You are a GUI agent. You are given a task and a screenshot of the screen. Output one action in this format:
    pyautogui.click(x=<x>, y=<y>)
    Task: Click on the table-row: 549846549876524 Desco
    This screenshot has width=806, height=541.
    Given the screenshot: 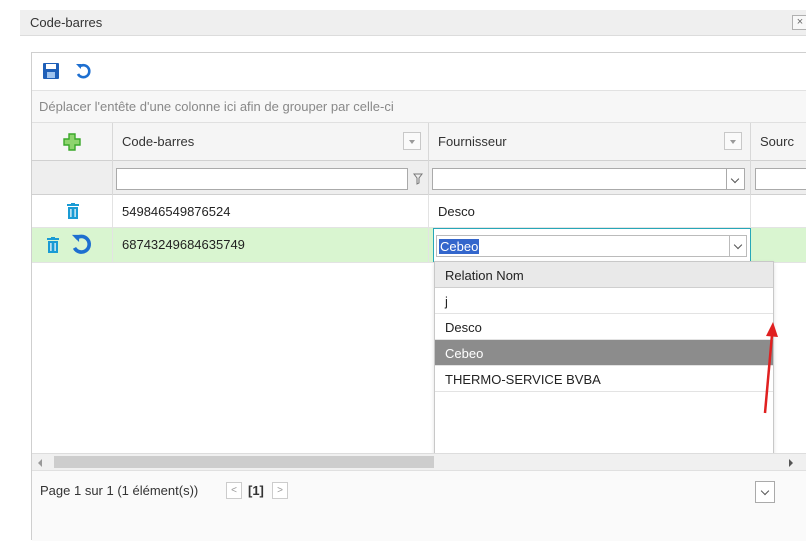 What is the action you would take?
    pyautogui.click(x=419, y=211)
    